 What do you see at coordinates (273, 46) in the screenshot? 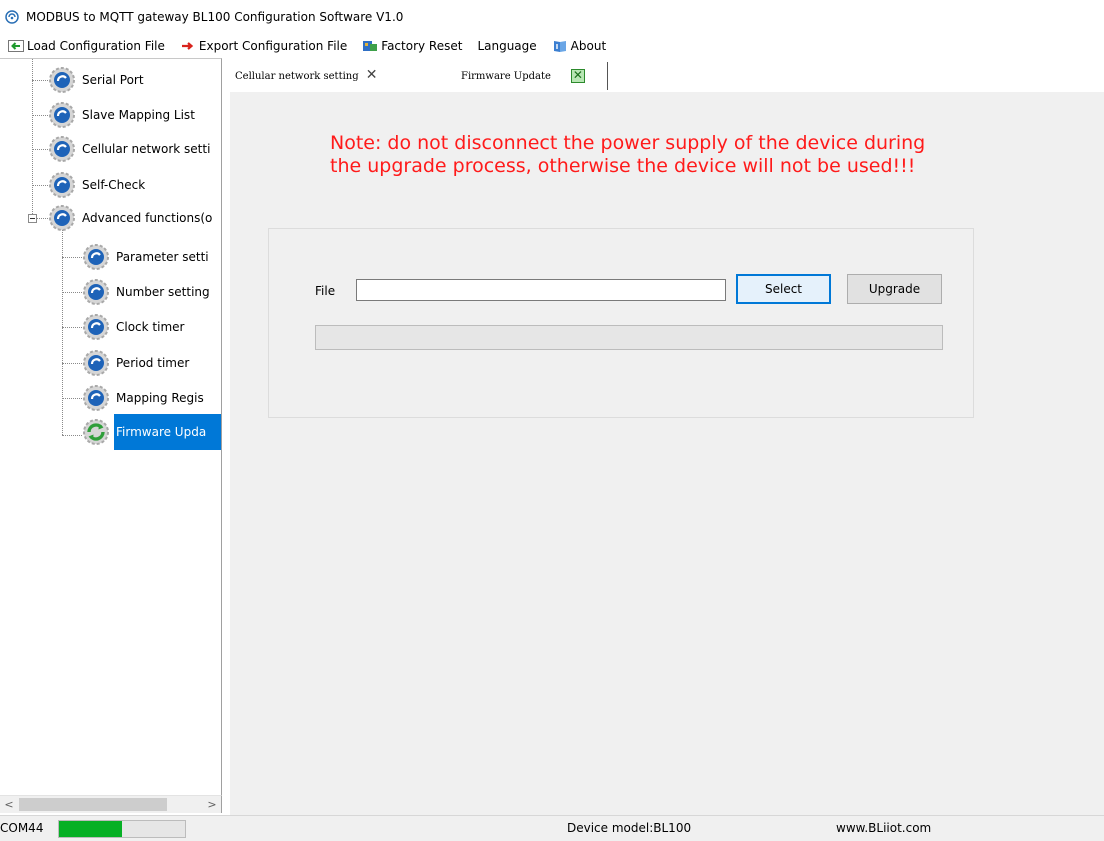
I see `menu-export-configuration-label: Export Configuration File` at bounding box center [273, 46].